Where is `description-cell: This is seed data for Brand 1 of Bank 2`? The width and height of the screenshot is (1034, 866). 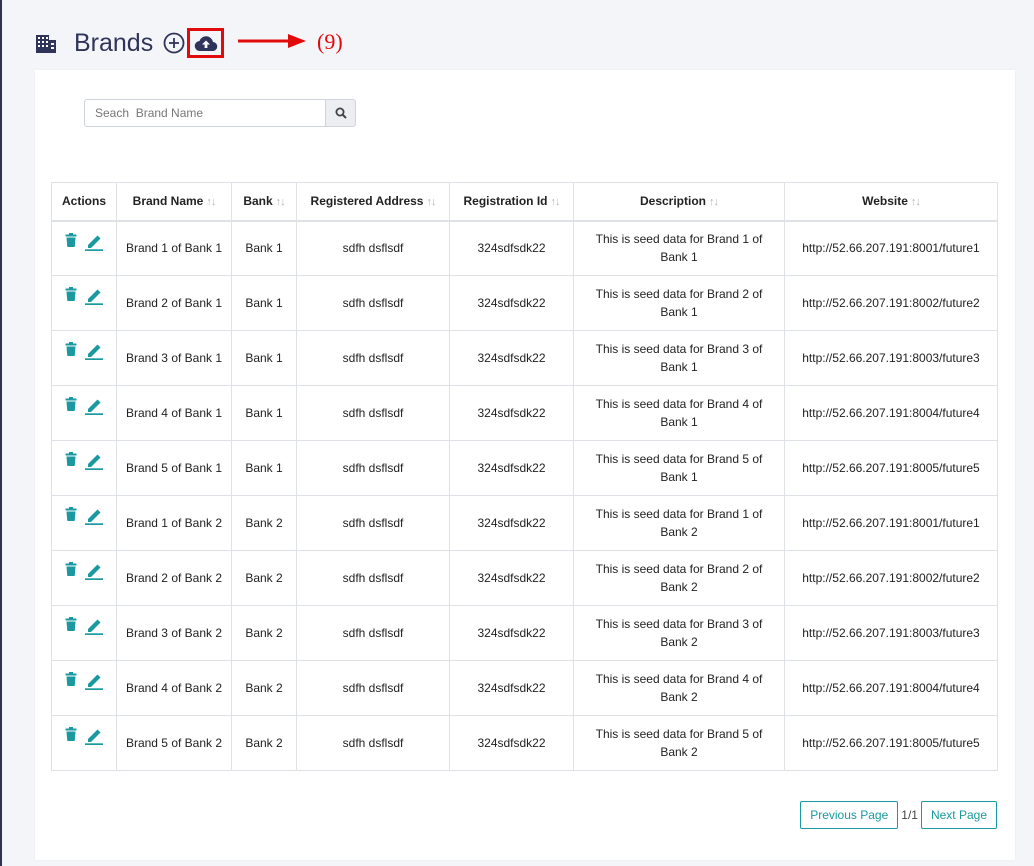 description-cell: This is seed data for Brand 1 of Bank 2 is located at coordinates (679, 523).